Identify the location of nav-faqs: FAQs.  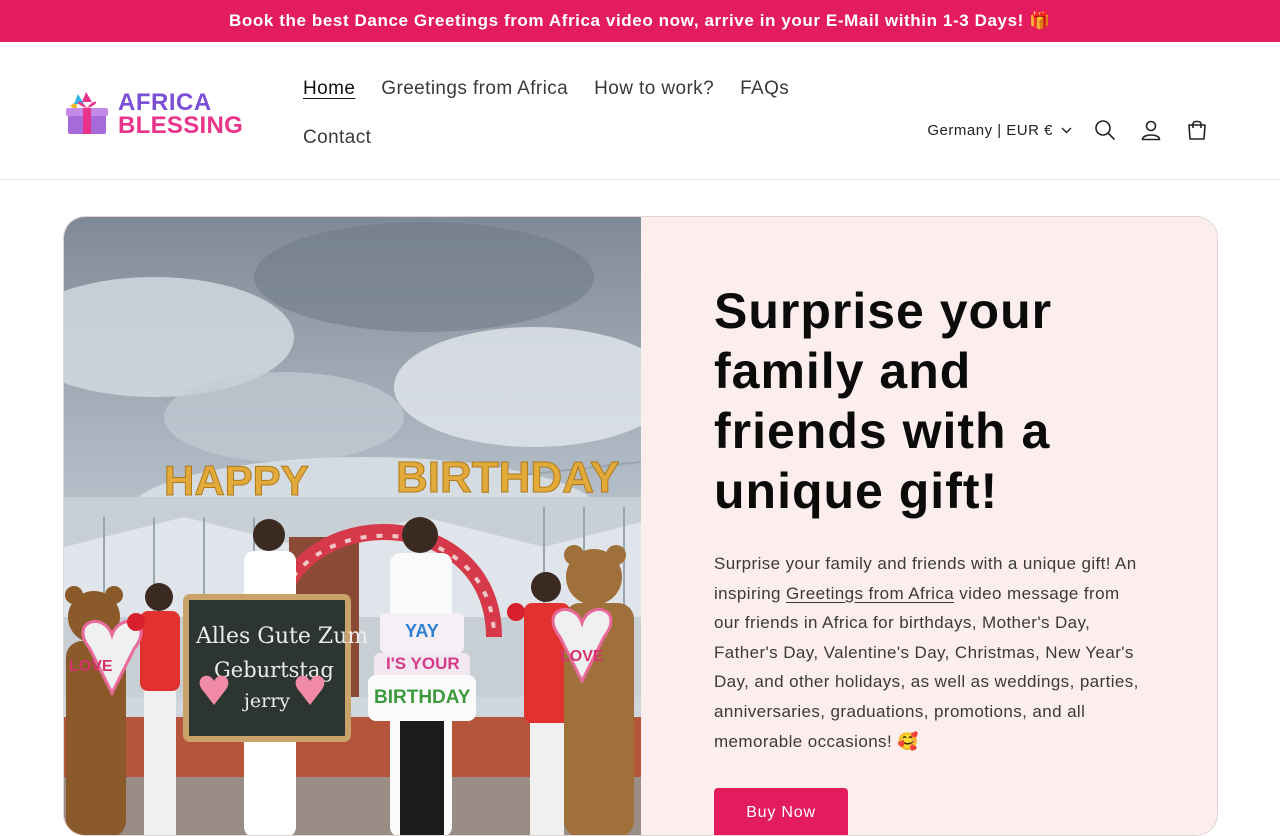
(764, 88).